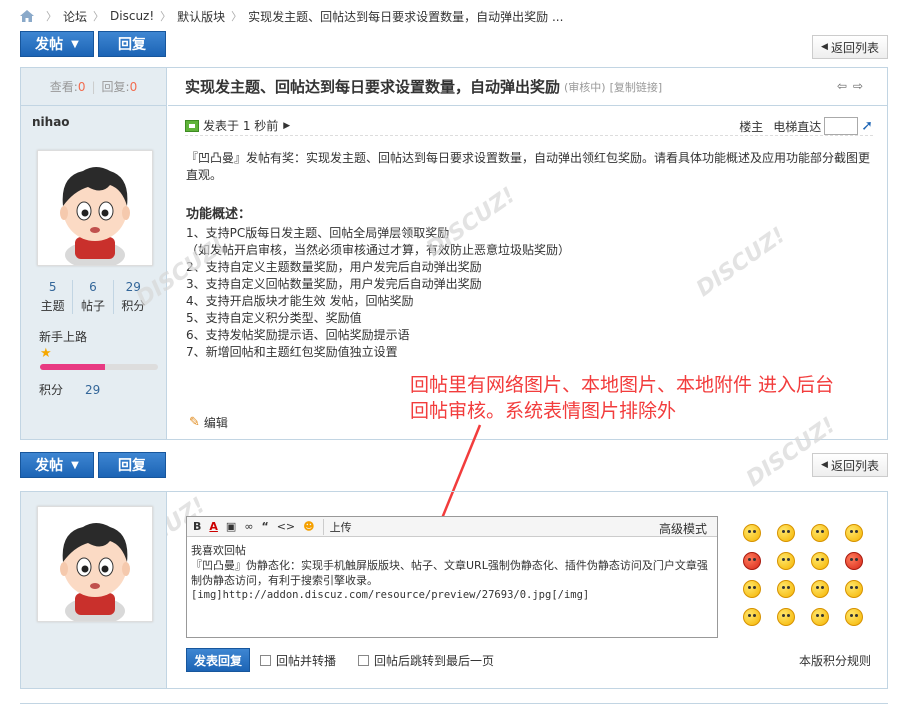 This screenshot has width=910, height=712. I want to click on post-meta: 发表于 1 秒前 ▶ 楼主 电梯直达 ➚, so click(529, 126).